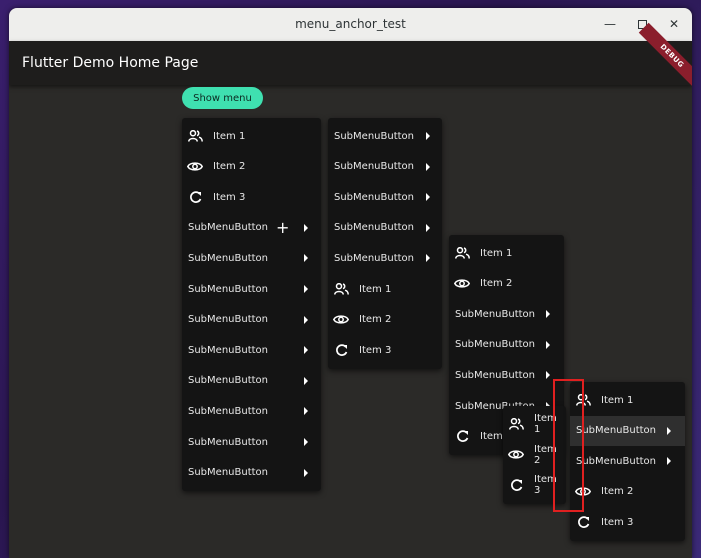  I want to click on close-button: ✕, so click(674, 24).